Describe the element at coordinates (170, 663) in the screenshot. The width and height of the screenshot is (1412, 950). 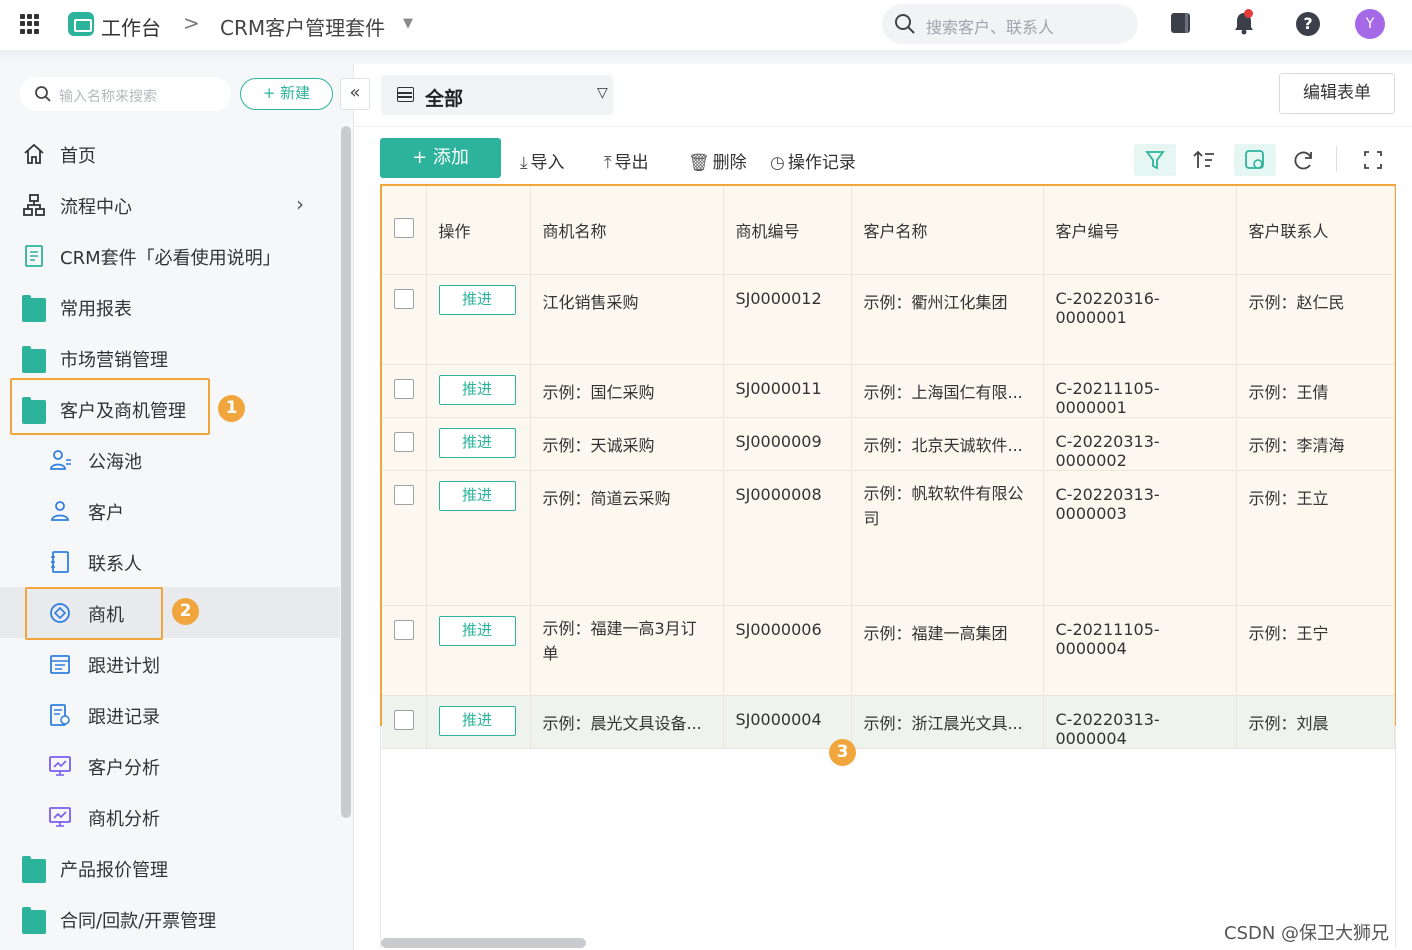
I see `sidebar-item-follow-plan: 跟进计划` at that location.